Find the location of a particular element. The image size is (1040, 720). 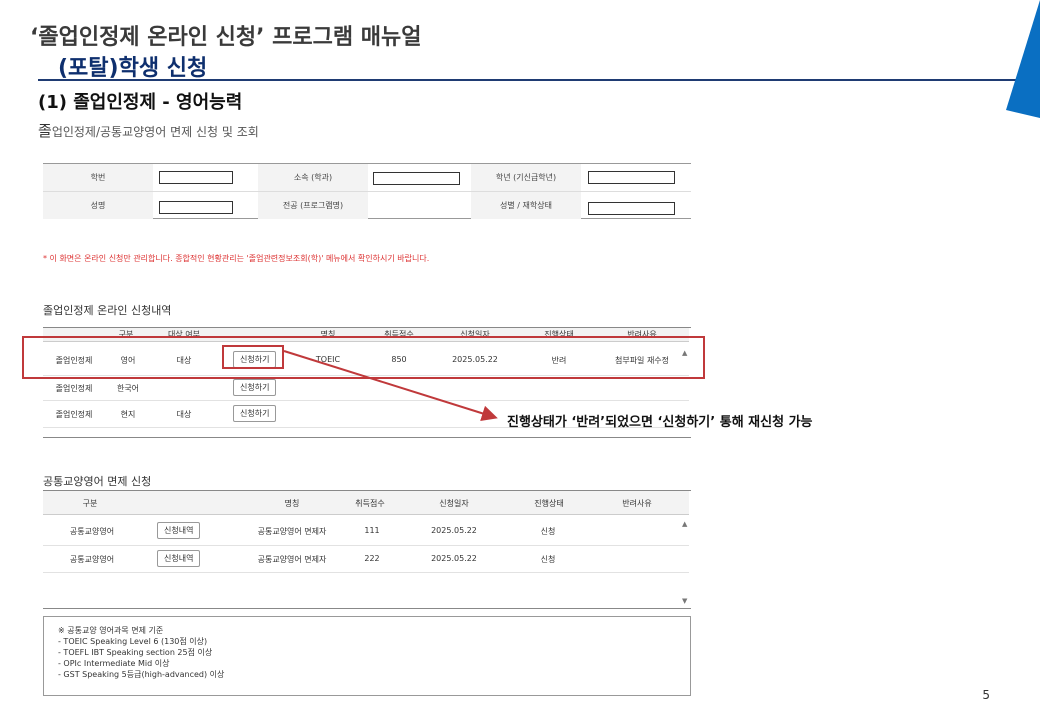

common-table-caption: 공통교양영어 면제 신청 is located at coordinates (97, 481).